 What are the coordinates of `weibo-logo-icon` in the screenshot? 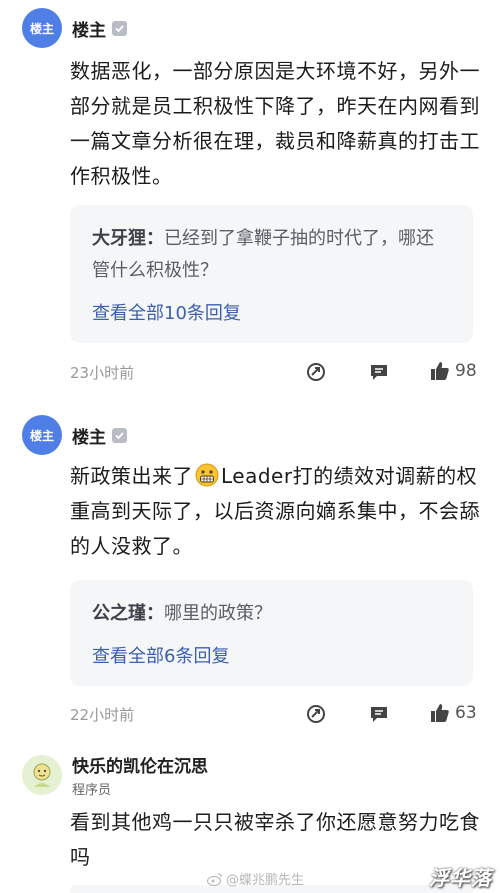 It's located at (215, 879).